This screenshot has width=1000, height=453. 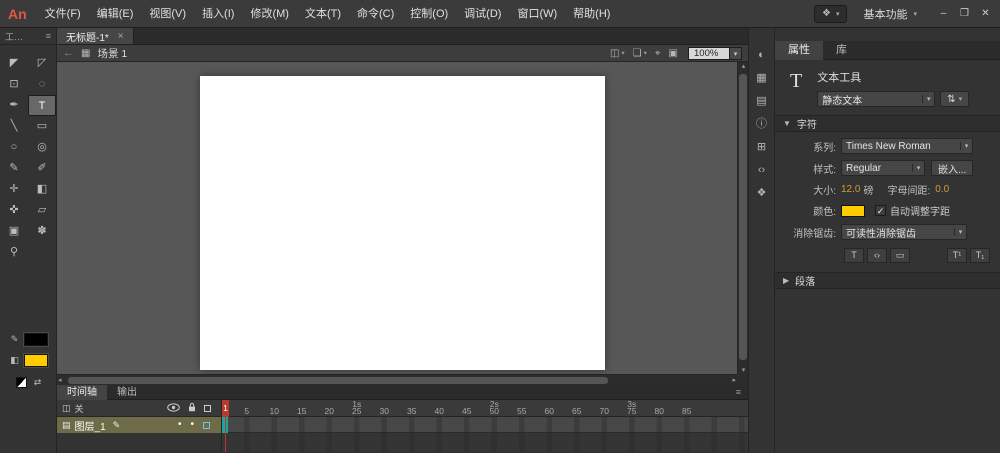 I want to click on camera-tool: ▣, so click(x=14, y=231).